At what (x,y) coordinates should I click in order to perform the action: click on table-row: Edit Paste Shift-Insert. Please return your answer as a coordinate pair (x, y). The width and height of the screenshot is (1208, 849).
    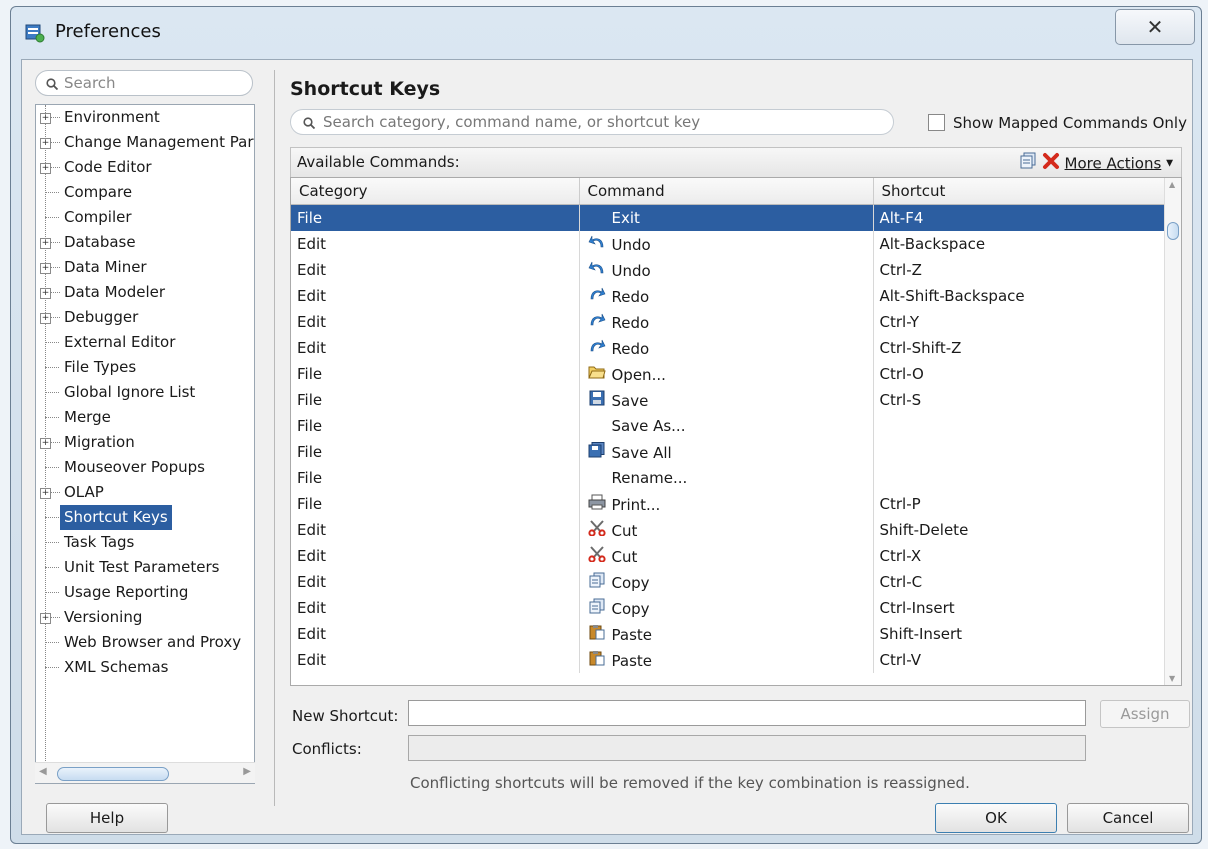
    Looking at the image, I should click on (728, 634).